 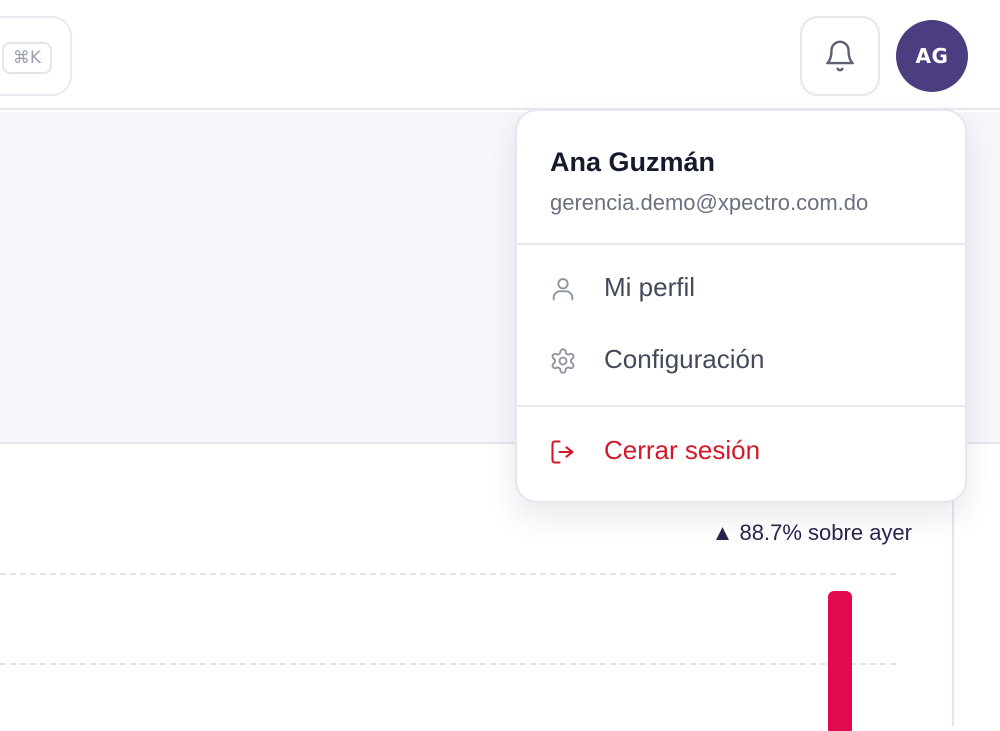 What do you see at coordinates (27, 58) in the screenshot?
I see `search-shortcut-hint: ⌘K` at bounding box center [27, 58].